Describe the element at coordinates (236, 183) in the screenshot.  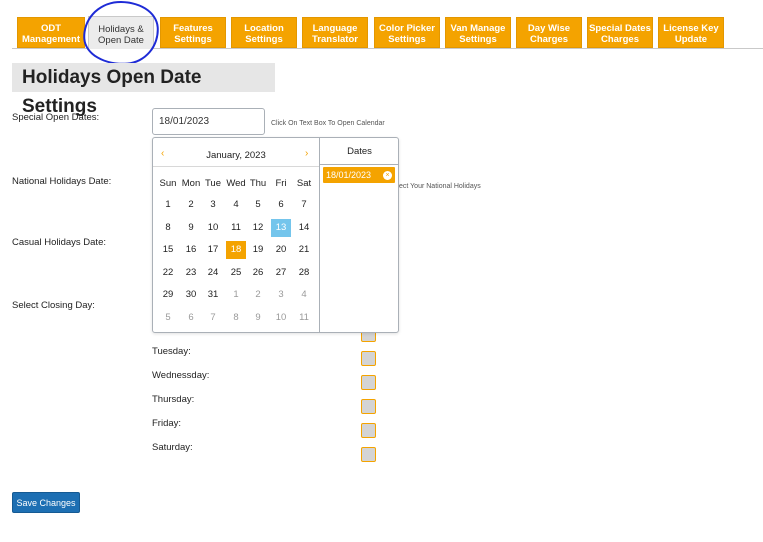
I see `weekday-header: Wed` at that location.